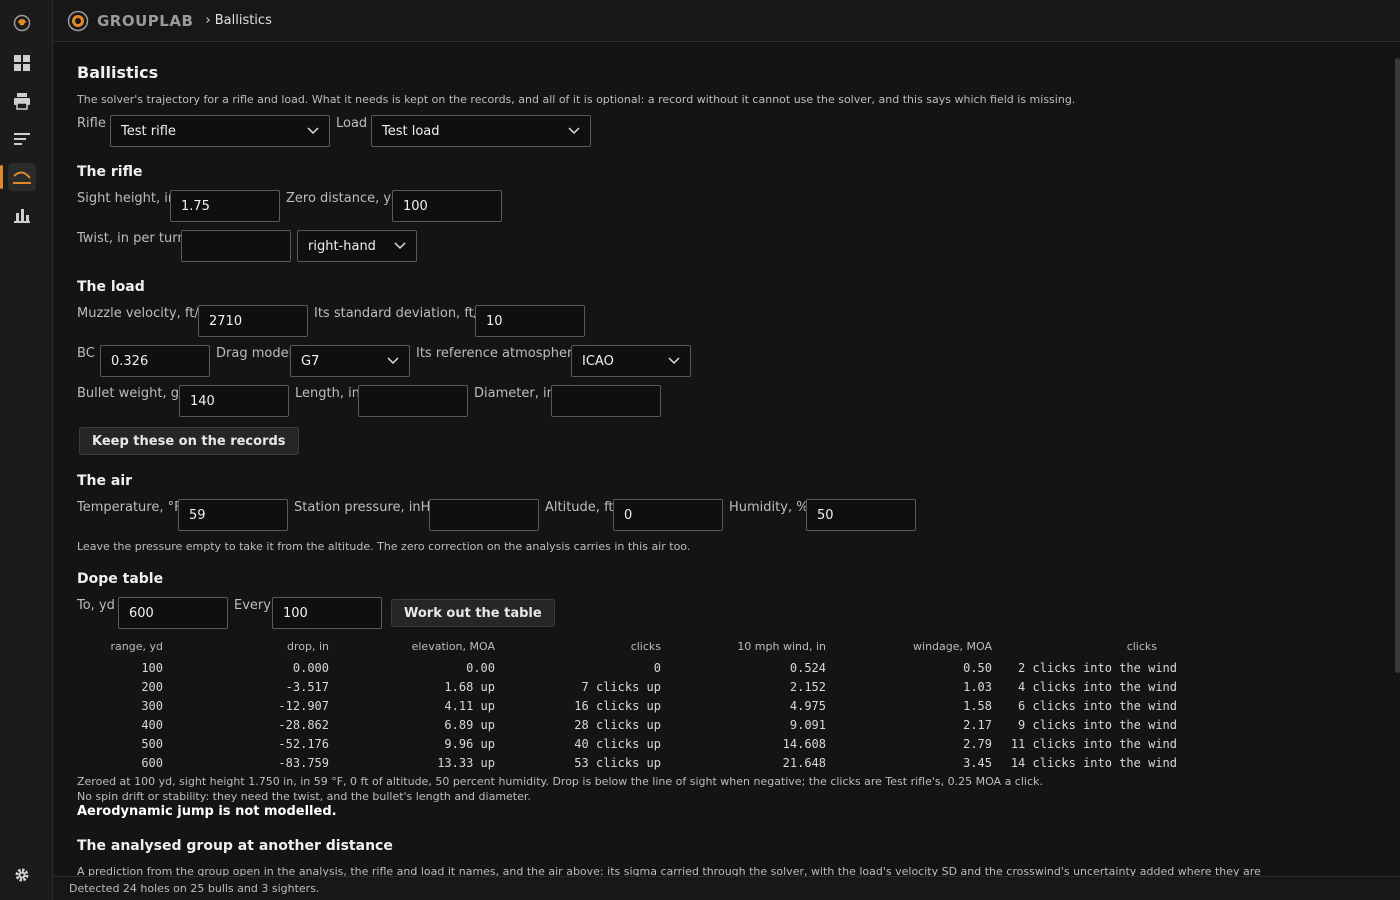 This screenshot has height=900, width=1400. I want to click on cell-windage: 2.79, so click(977, 744).